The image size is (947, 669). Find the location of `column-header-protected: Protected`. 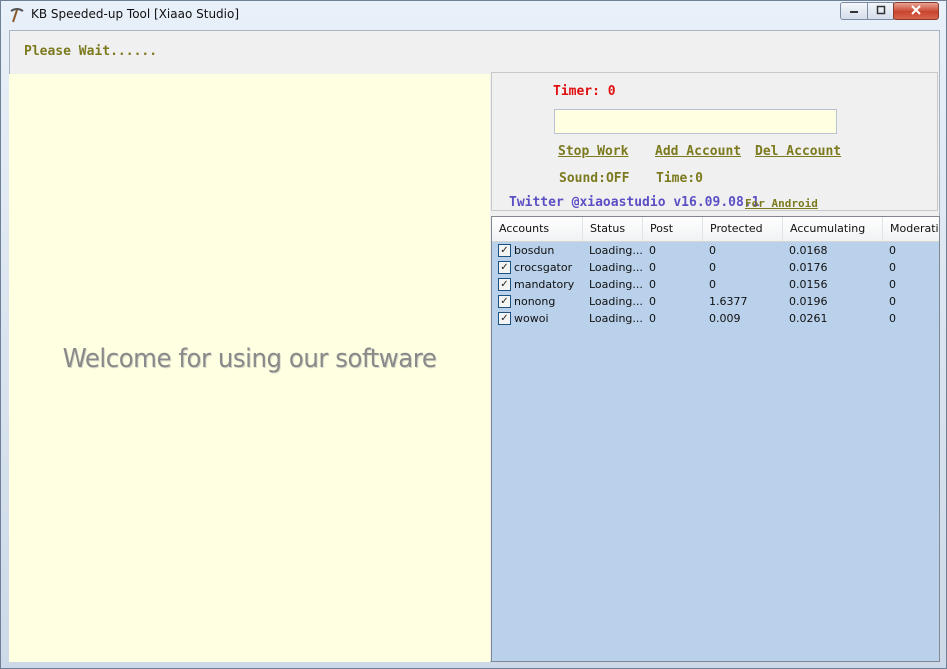

column-header-protected: Protected is located at coordinates (743, 229).